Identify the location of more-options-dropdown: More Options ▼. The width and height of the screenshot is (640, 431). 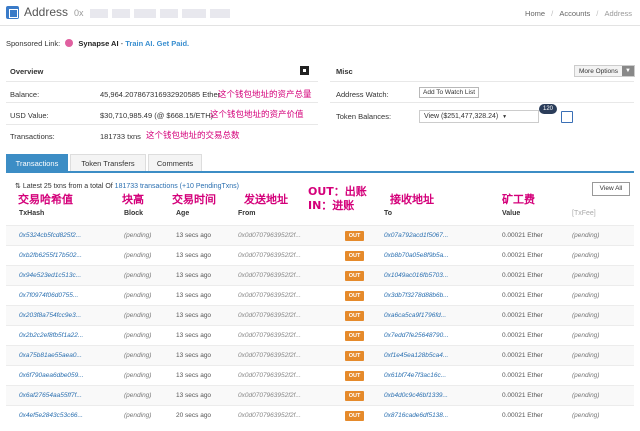
(604, 71).